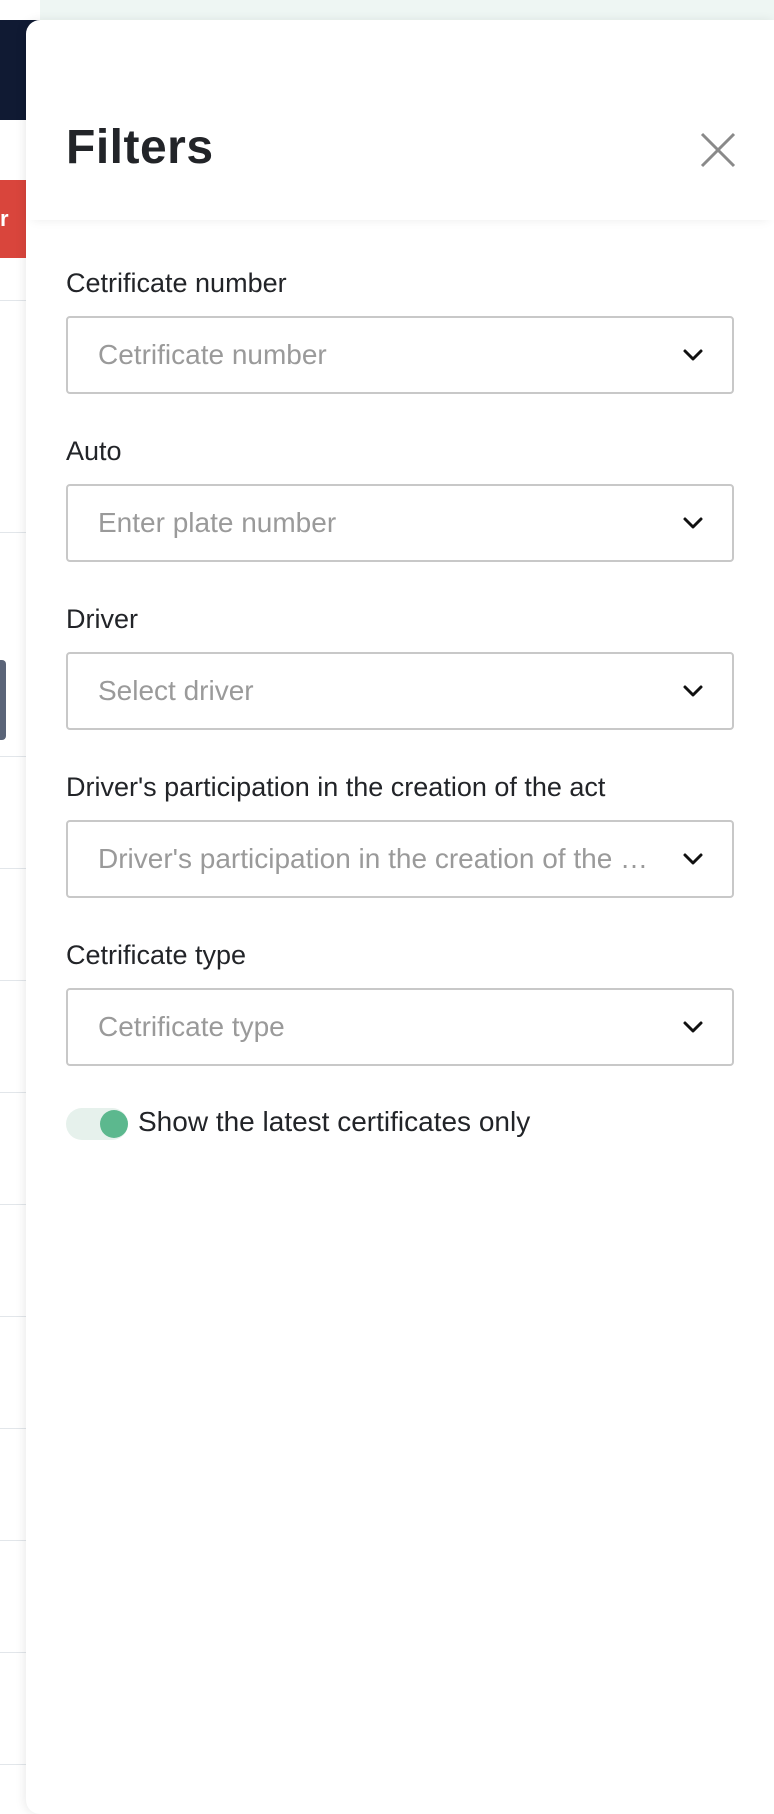 This screenshot has width=774, height=1814. What do you see at coordinates (97, 1124) in the screenshot?
I see `latest-certificates-toggle` at bounding box center [97, 1124].